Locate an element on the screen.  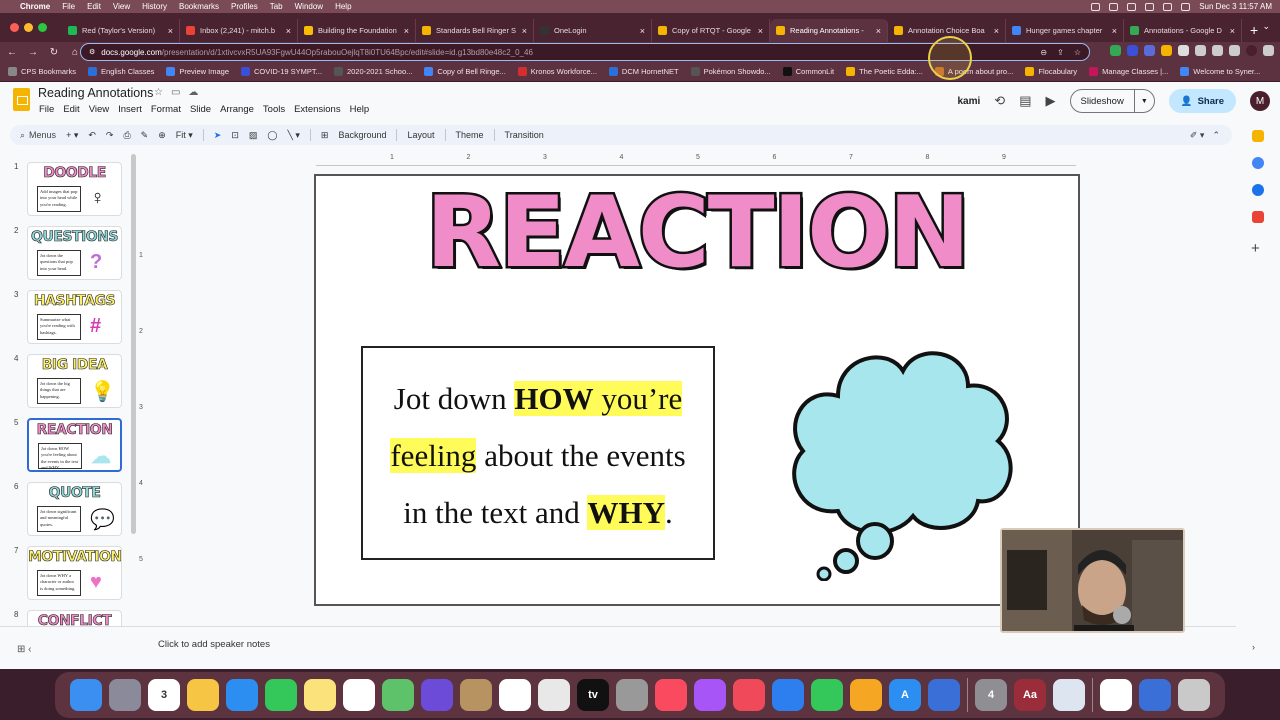
thought-bubble-image is located at coordinates (903, 456).